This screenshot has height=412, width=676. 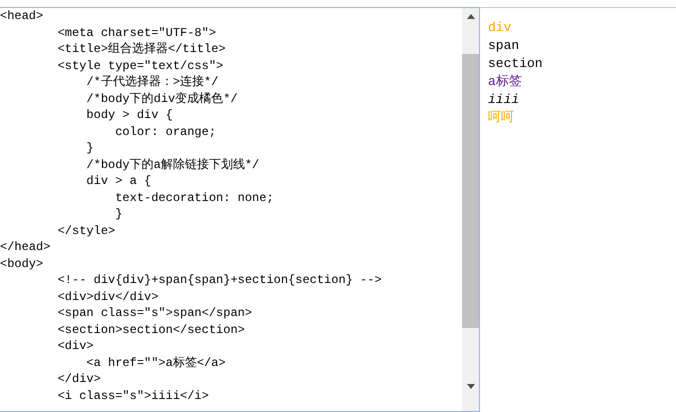 What do you see at coordinates (118, 181) in the screenshot?
I see `code-line: div > a {` at bounding box center [118, 181].